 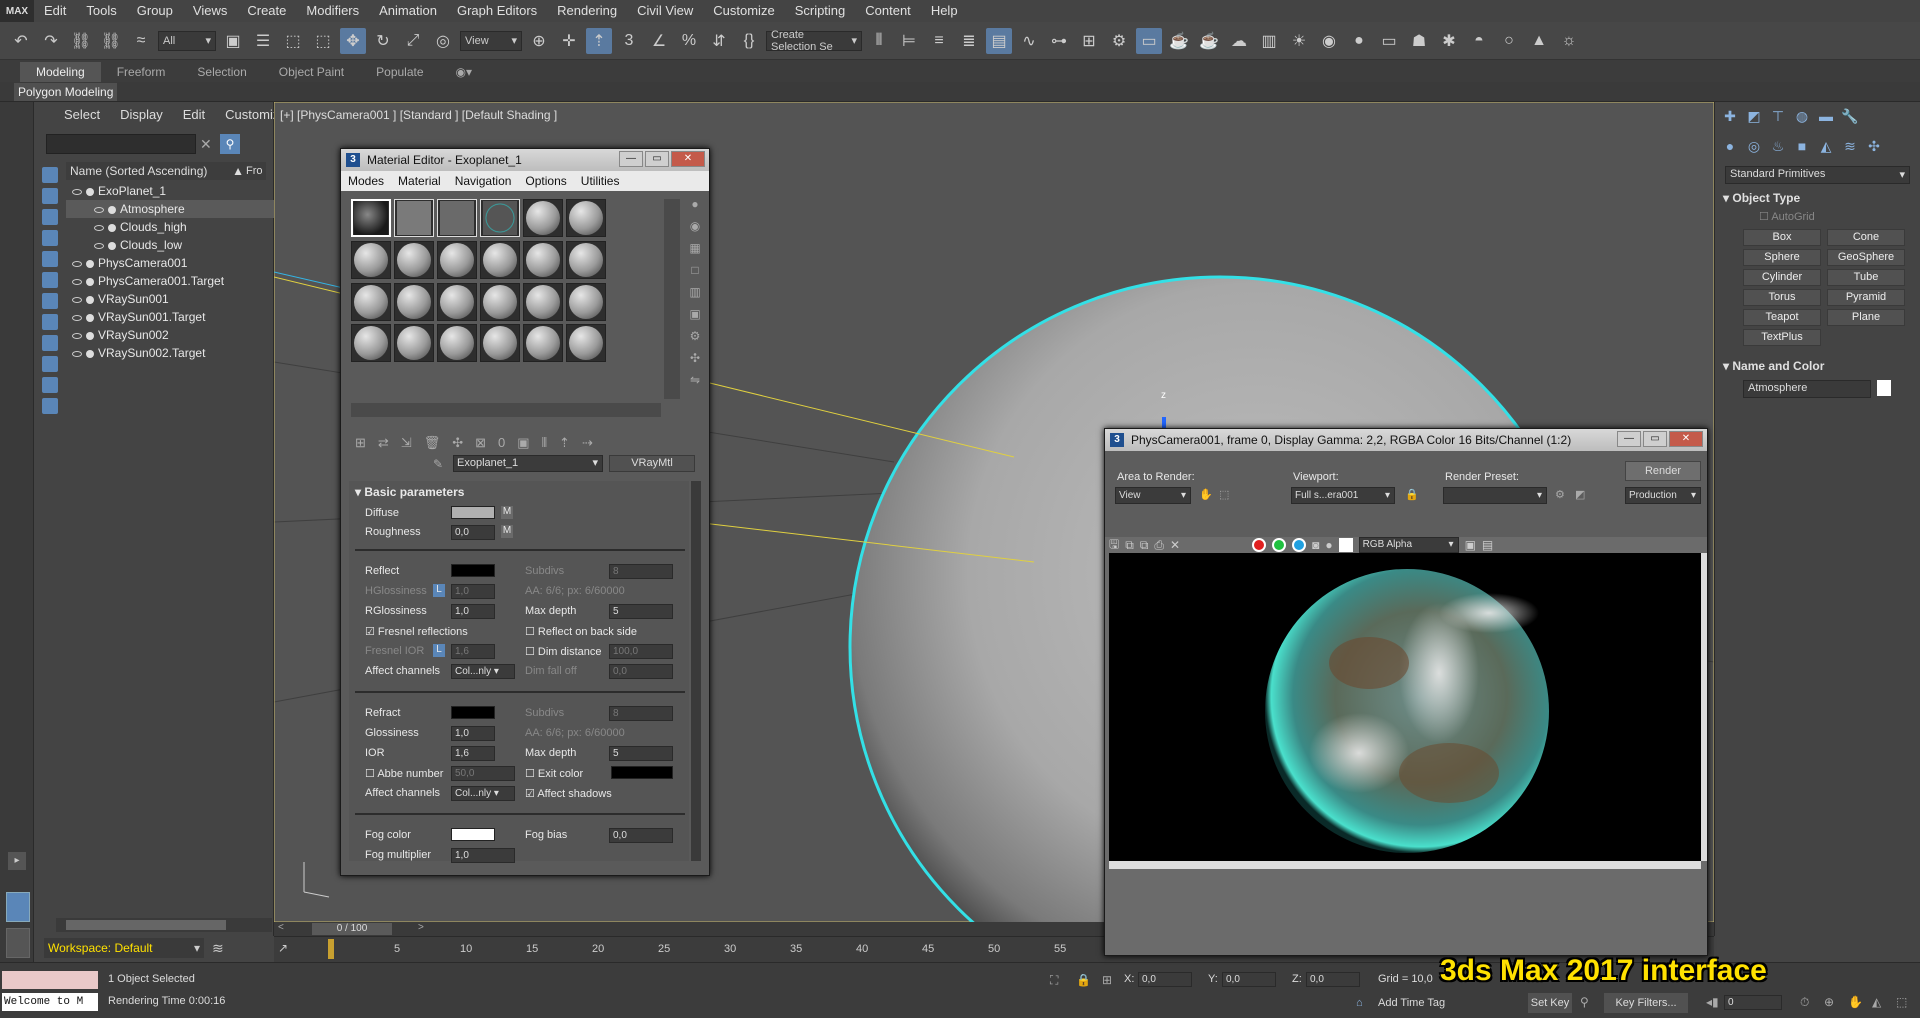 I want to click on diffuse-map-button: M, so click(x=507, y=512).